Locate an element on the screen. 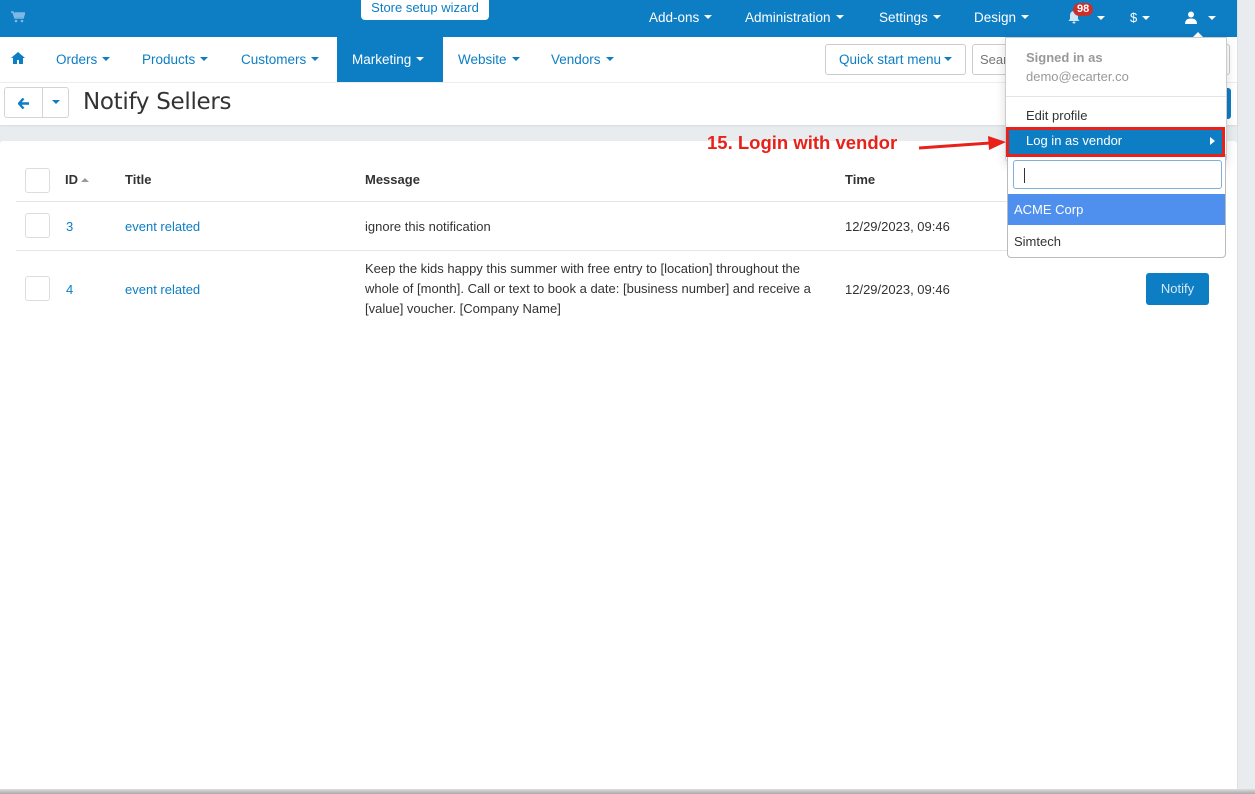 This screenshot has width=1255, height=794. column-header-id: ID is located at coordinates (77, 179).